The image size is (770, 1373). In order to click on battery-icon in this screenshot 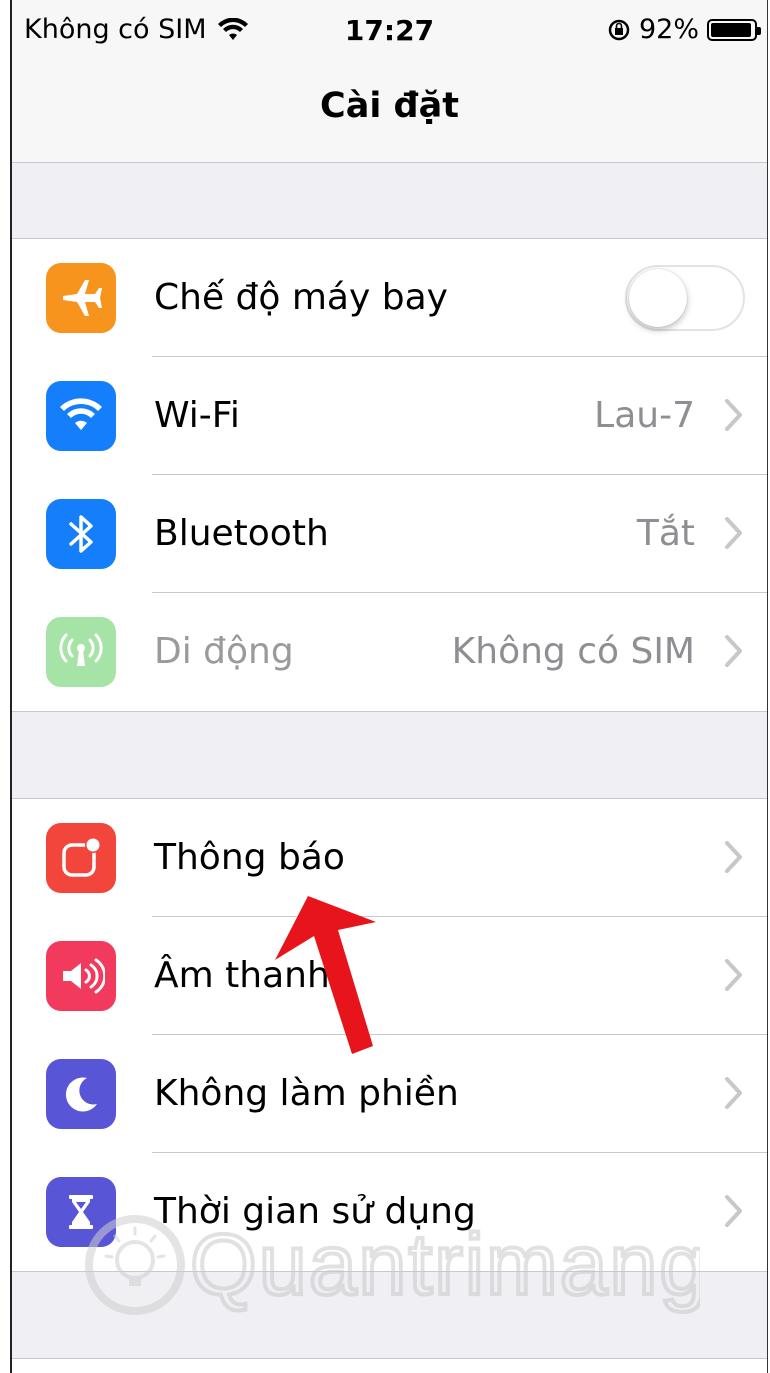, I will do `click(734, 29)`.